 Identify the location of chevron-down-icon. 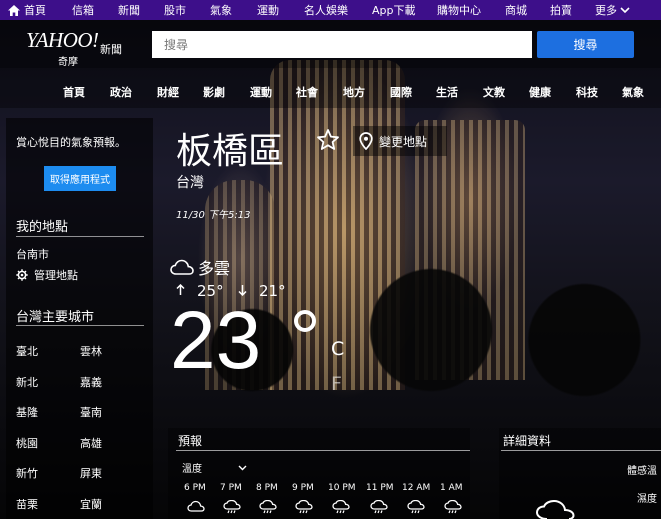
(242, 467).